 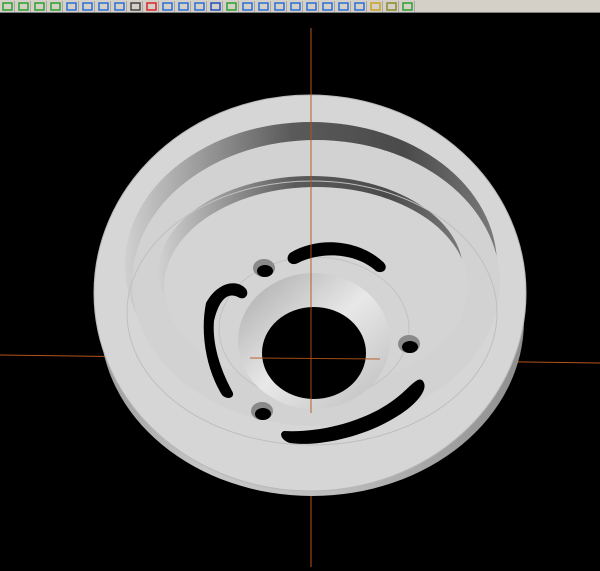 I want to click on plus-icon, so click(x=343, y=6).